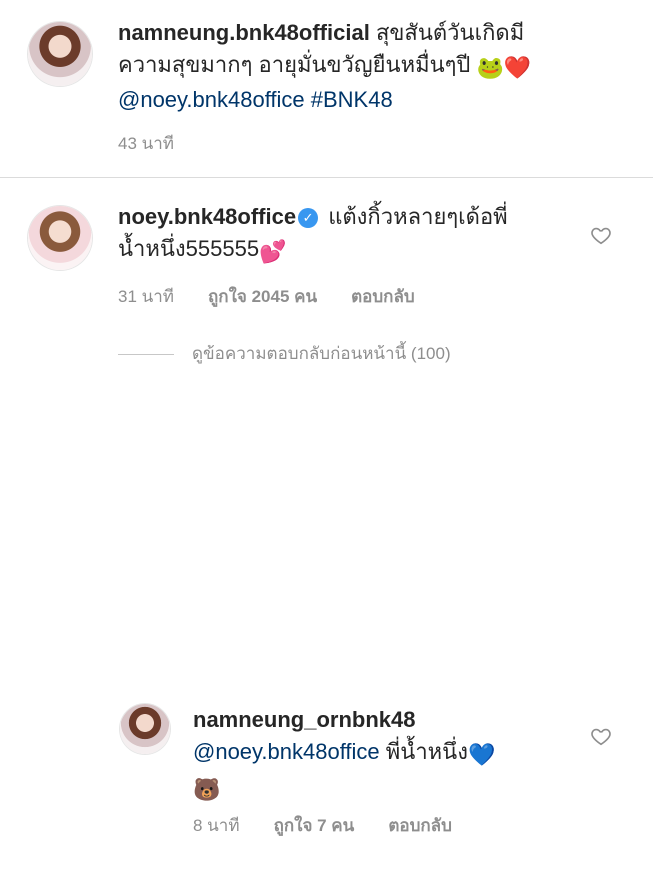  I want to click on reply-mention: @noey.bnk48office, so click(286, 751).